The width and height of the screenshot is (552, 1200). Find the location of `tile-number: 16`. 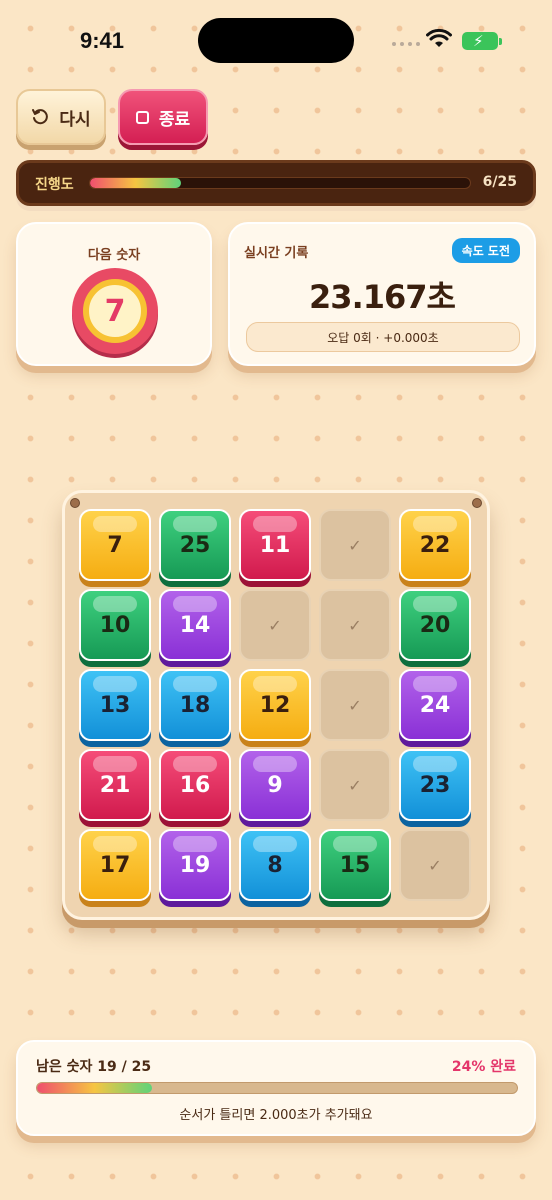

tile-number: 16 is located at coordinates (195, 785).